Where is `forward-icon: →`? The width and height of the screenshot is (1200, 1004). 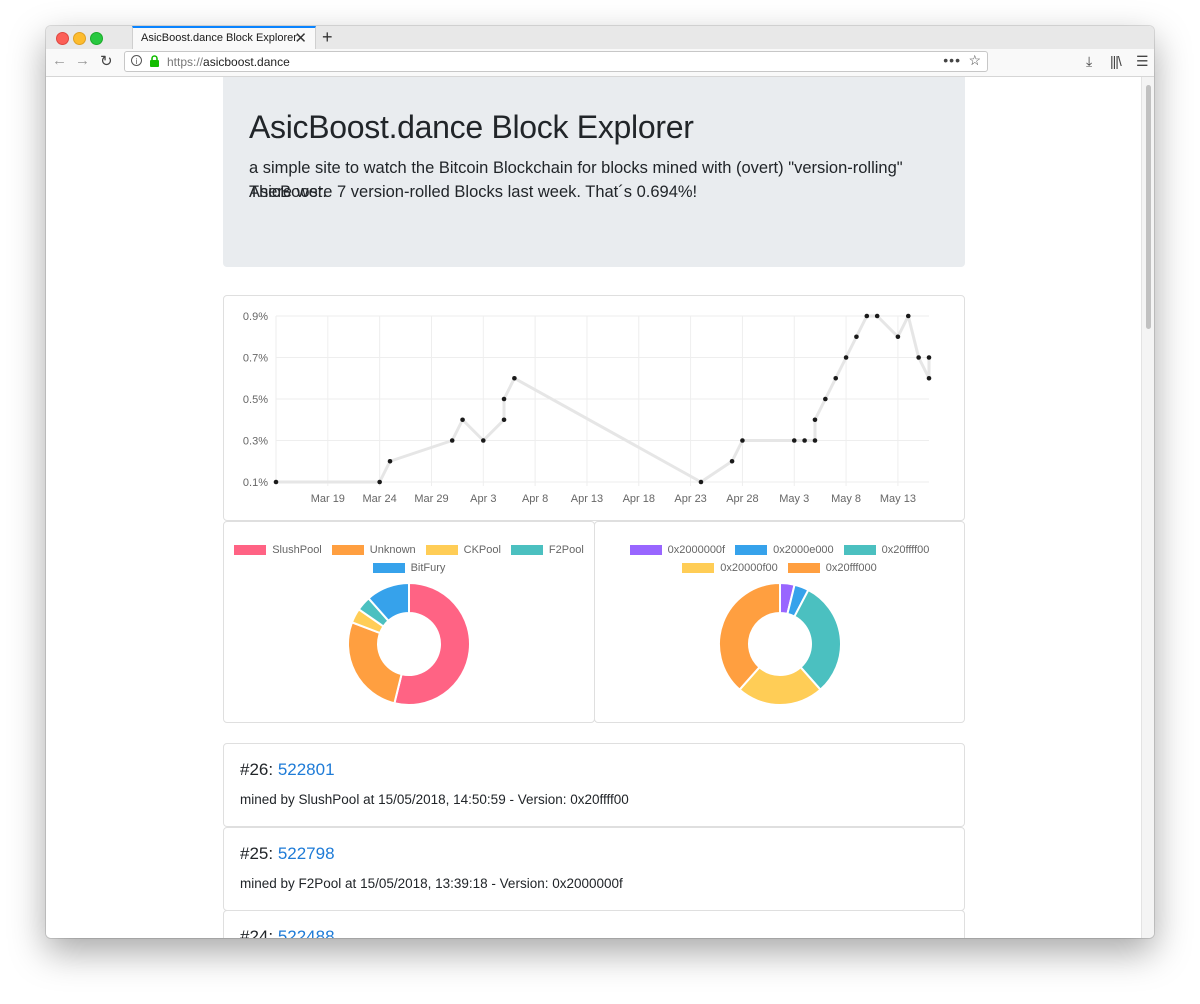
forward-icon: → is located at coordinates (82, 60).